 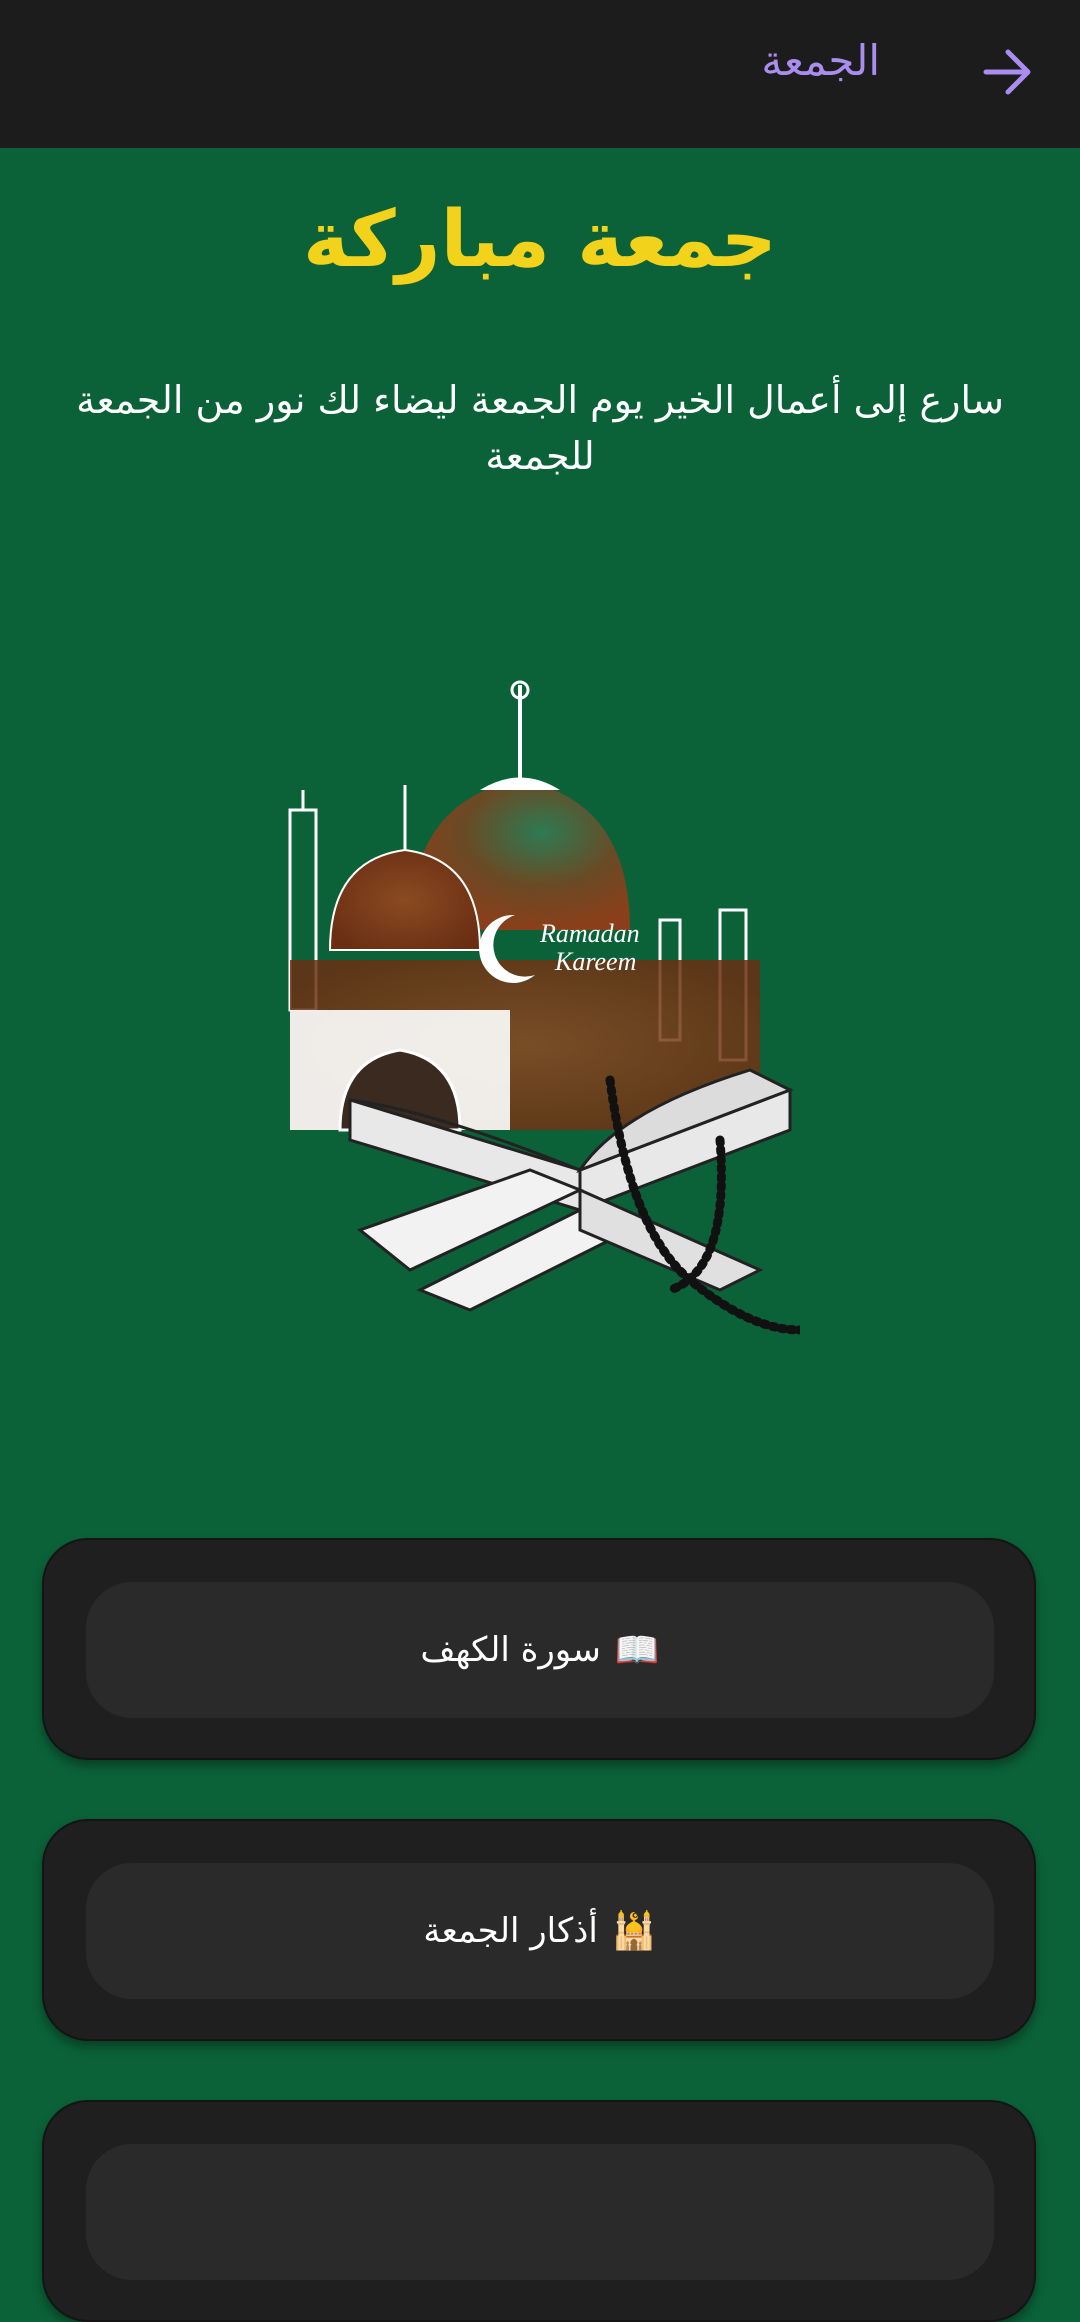 I want to click on arrow-right-icon, so click(x=1008, y=72).